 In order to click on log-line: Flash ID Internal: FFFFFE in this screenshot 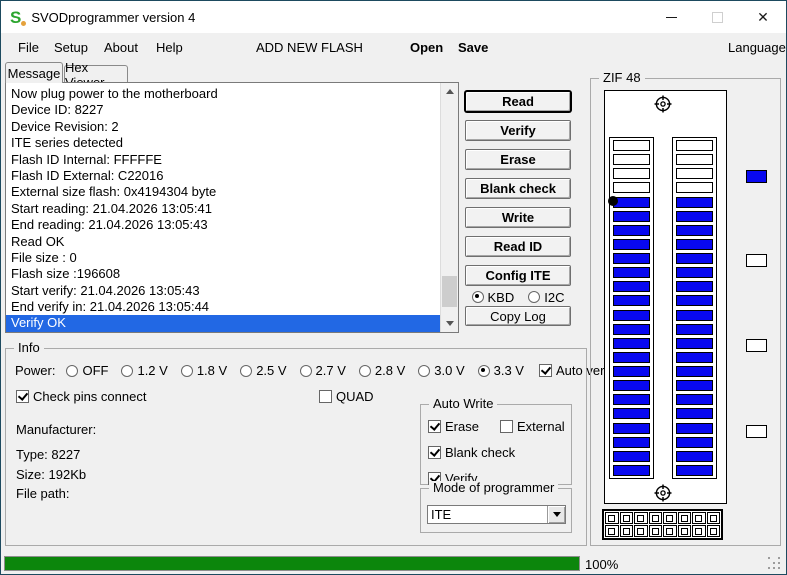, I will do `click(223, 160)`.